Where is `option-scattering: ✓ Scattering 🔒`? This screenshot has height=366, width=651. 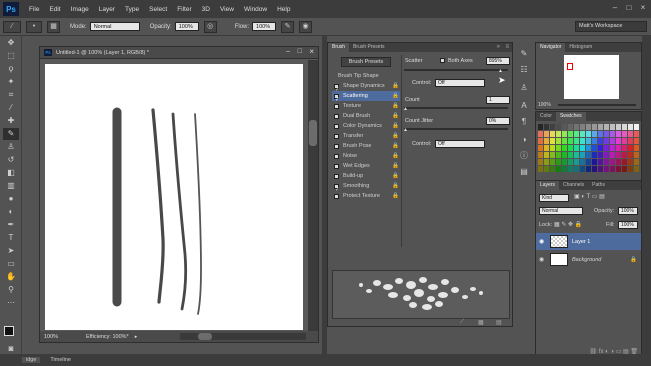 option-scattering: ✓ Scattering 🔒 is located at coordinates (366, 97).